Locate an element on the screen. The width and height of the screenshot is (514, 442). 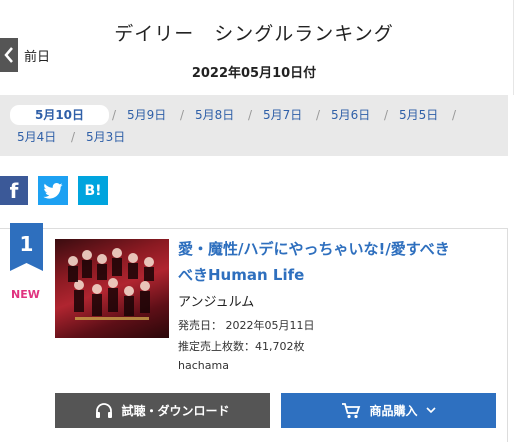
chevron-down-icon is located at coordinates (430, 410).